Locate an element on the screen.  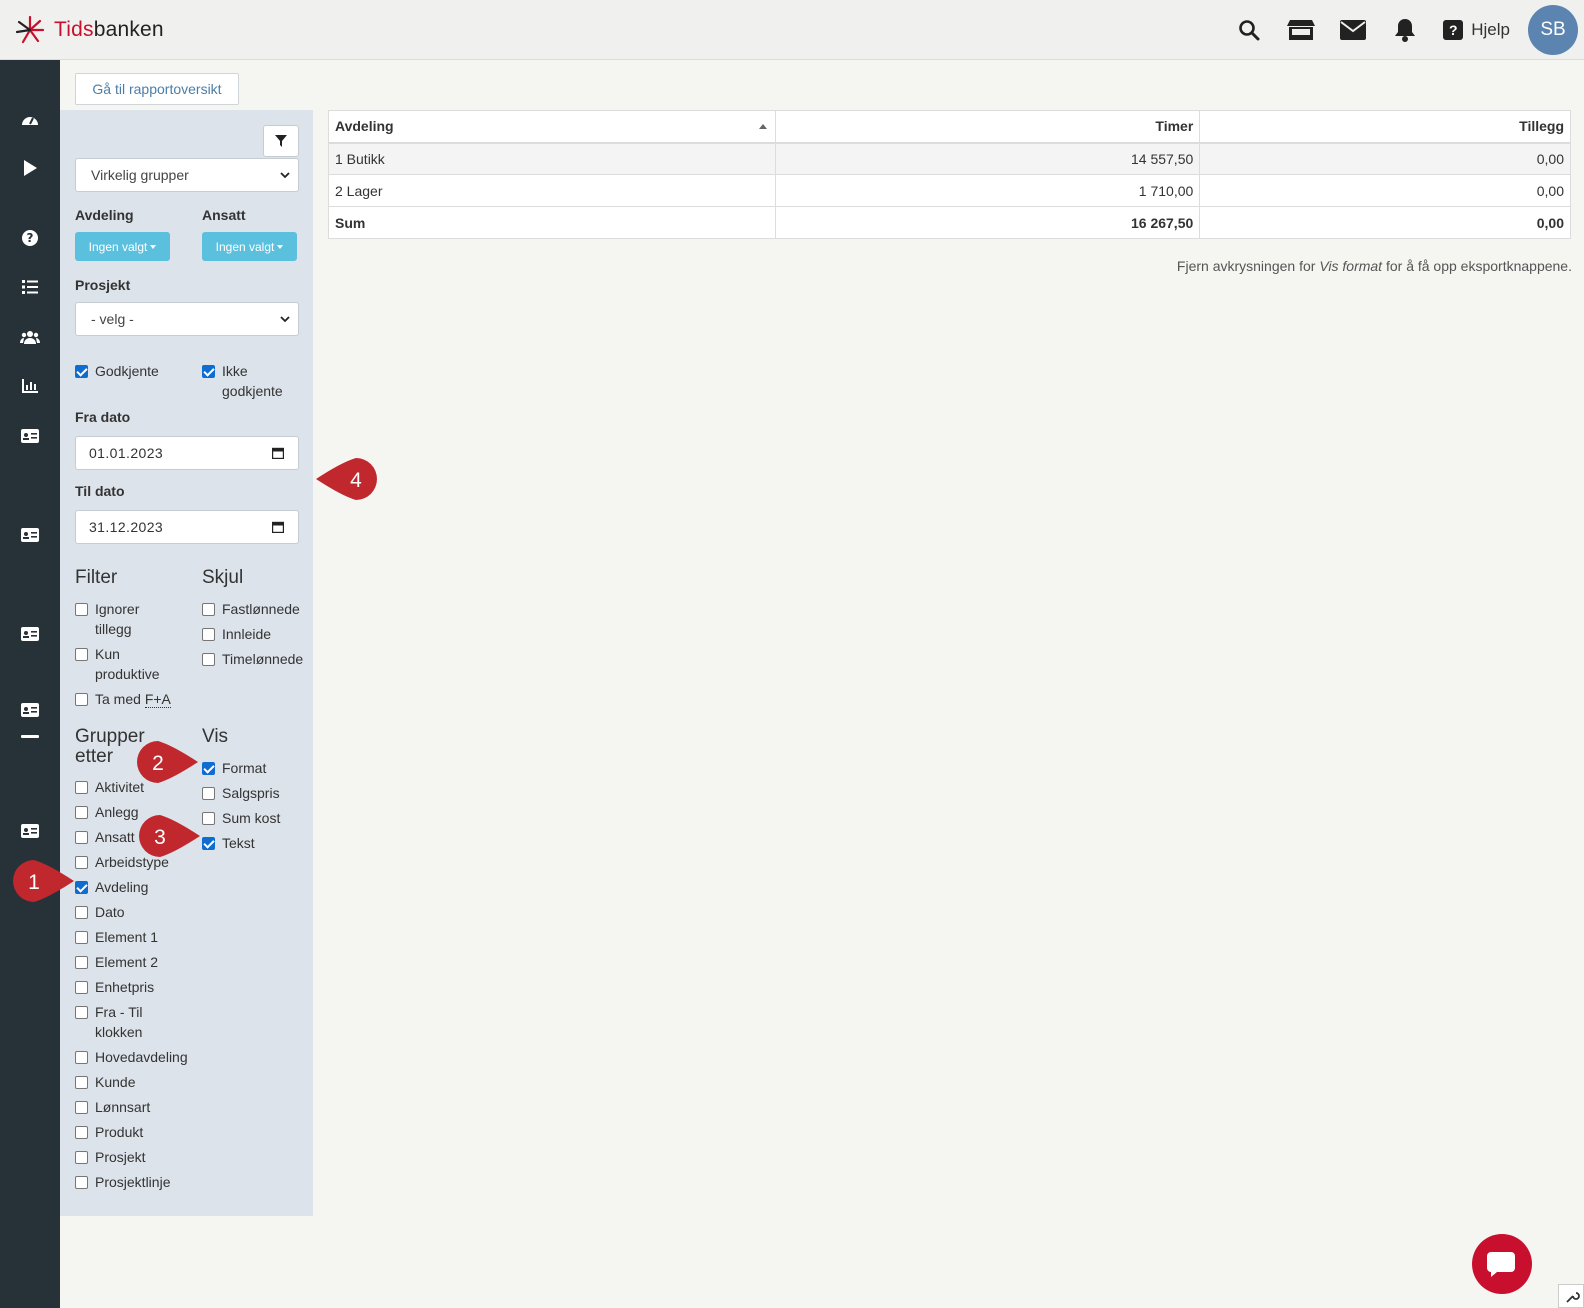
ta-med-fa-label: Ta med F+A is located at coordinates (133, 699).